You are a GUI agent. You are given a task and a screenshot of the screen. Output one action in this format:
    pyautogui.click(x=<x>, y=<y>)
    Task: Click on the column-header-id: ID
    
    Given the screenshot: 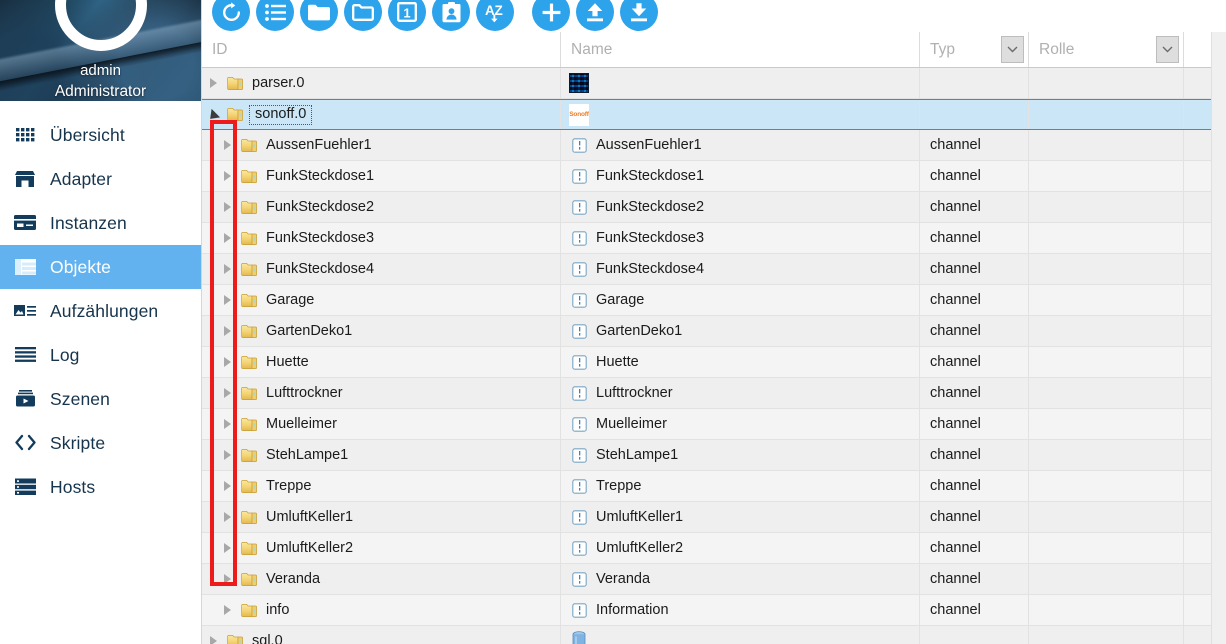 What is the action you would take?
    pyautogui.click(x=381, y=49)
    